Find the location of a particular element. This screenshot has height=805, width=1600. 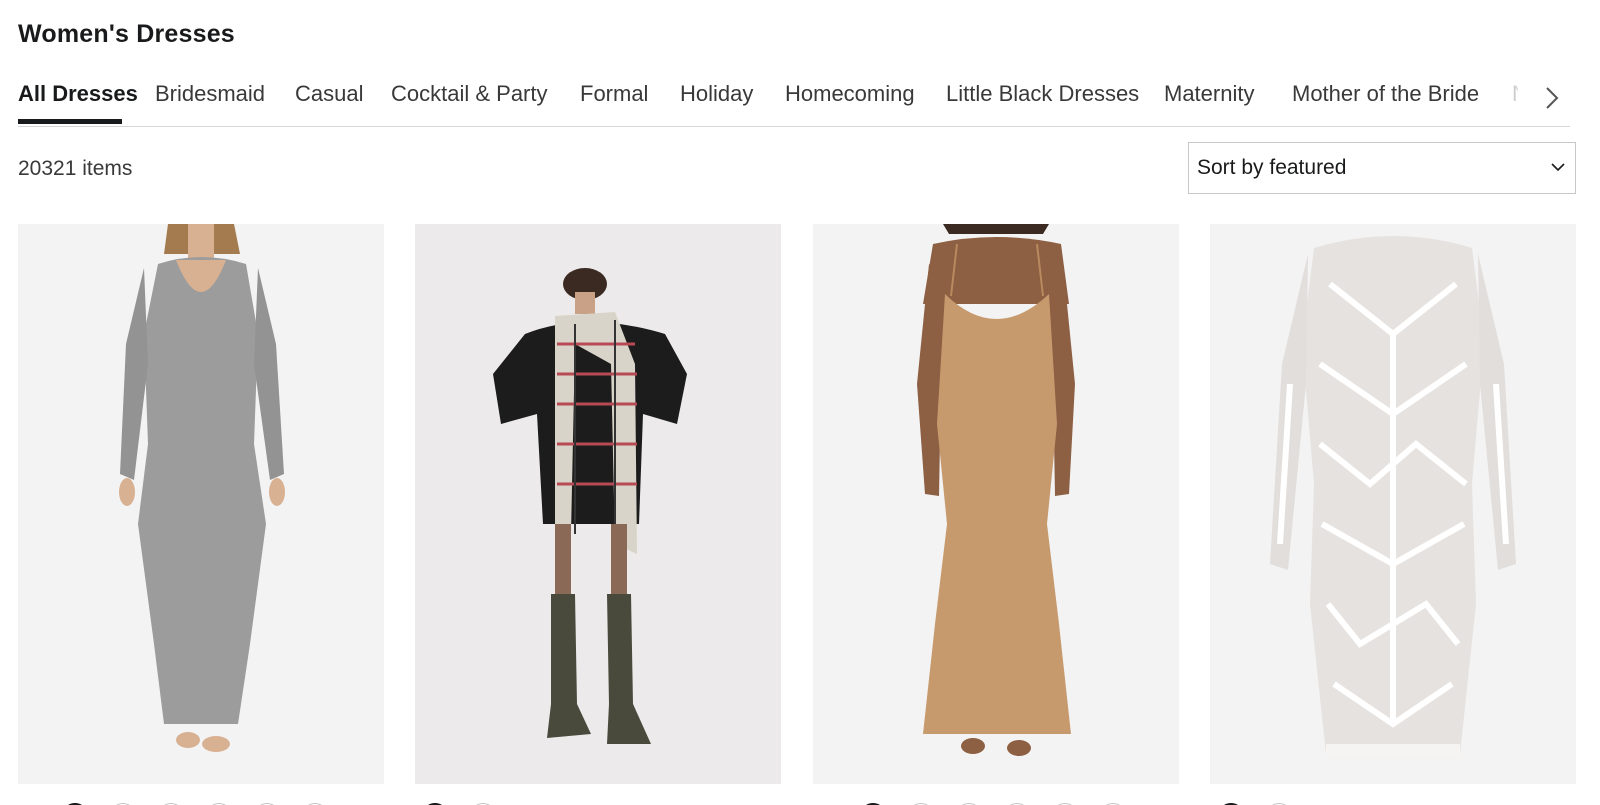

tab-homecoming: Homecoming is located at coordinates (850, 94).